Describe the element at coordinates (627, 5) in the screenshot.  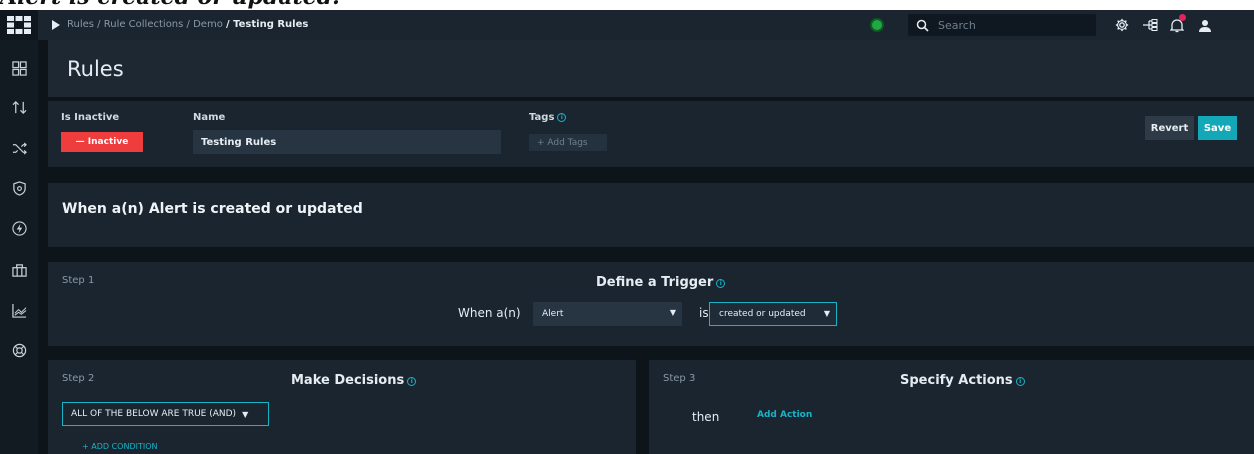
I see `document-heading-strip: Alert is created or updated.` at that location.